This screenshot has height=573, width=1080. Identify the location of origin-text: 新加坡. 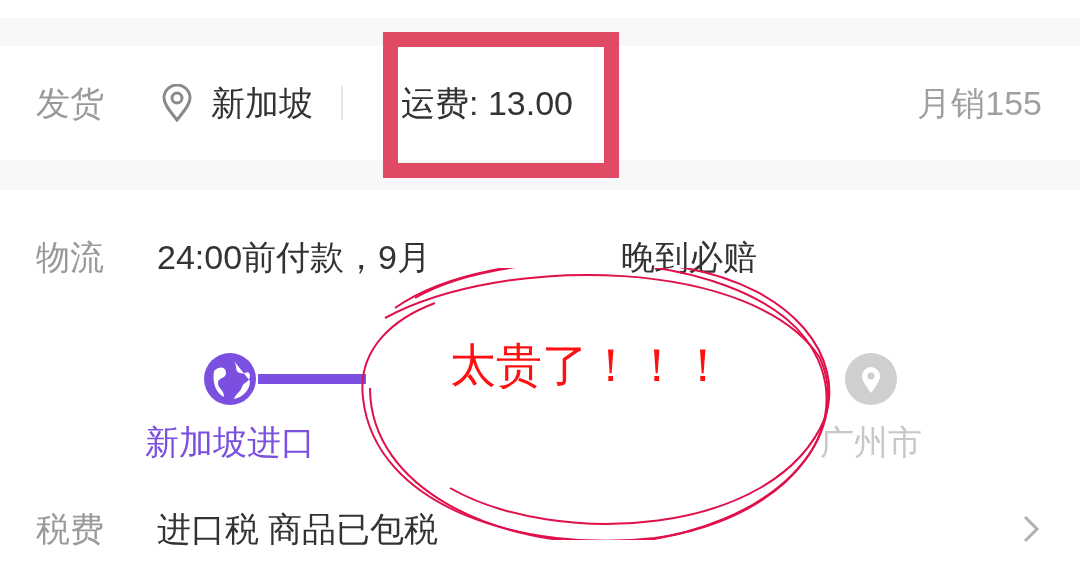
(262, 103).